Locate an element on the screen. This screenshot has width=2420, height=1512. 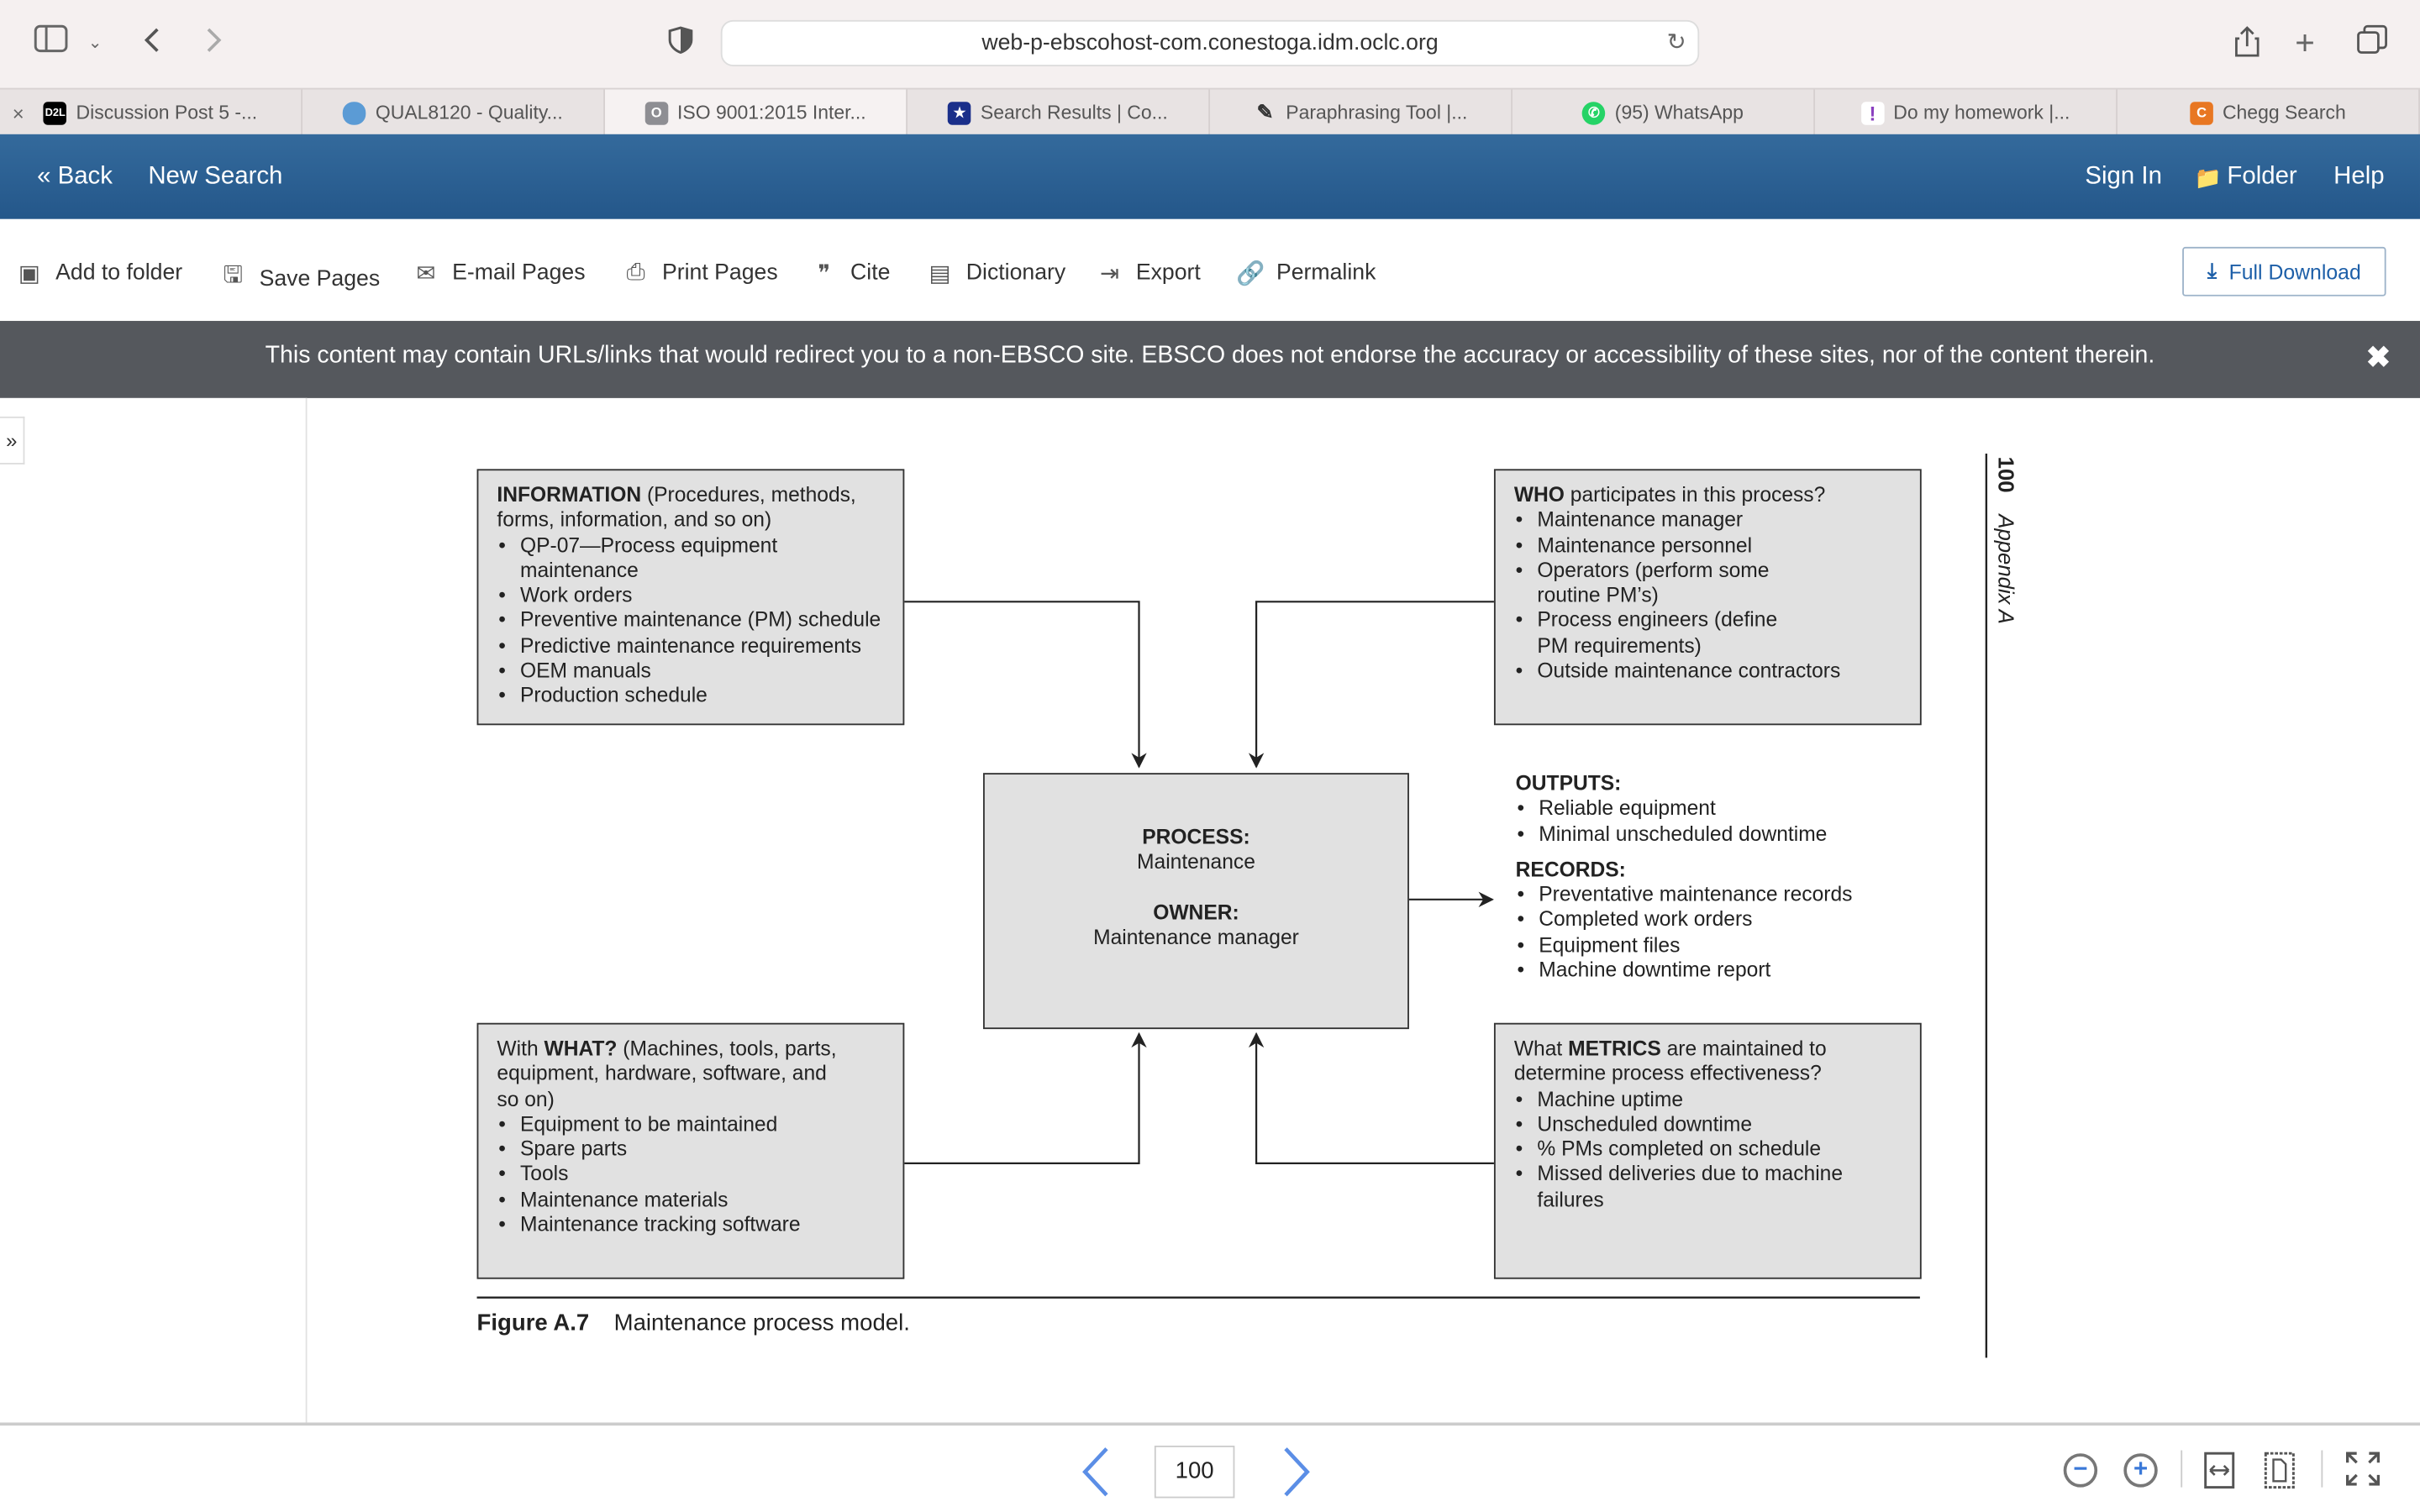
list-item: Unscheduled downtime is located at coordinates (1684, 1124).